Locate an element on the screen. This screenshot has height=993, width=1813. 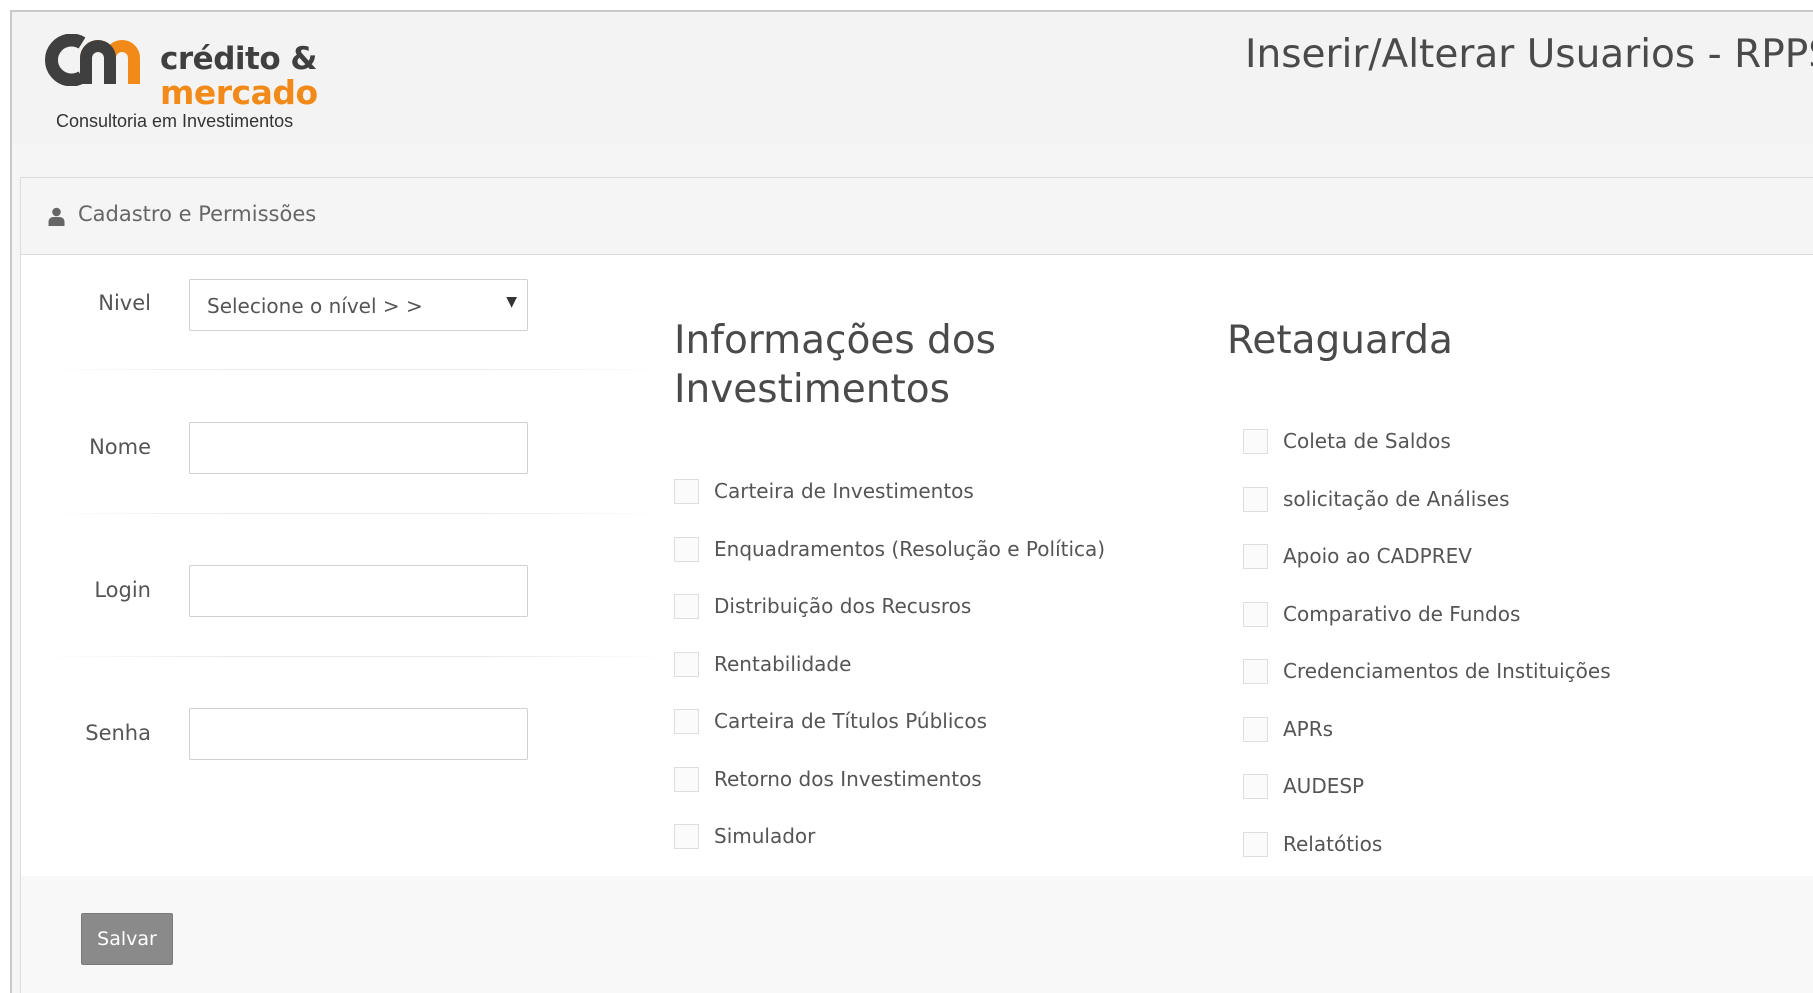
retaguarda-title: Retaguarda is located at coordinates (1340, 340).